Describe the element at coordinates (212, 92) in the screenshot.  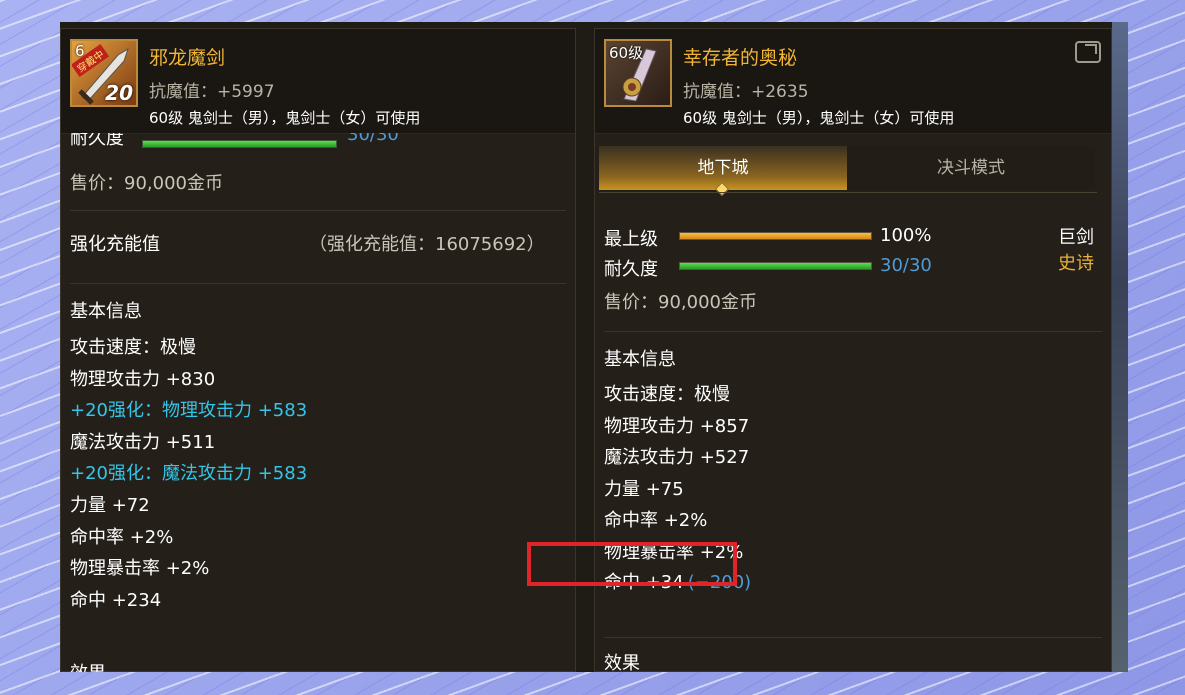
I see `magic-resist: 抗魔值：+5997` at that location.